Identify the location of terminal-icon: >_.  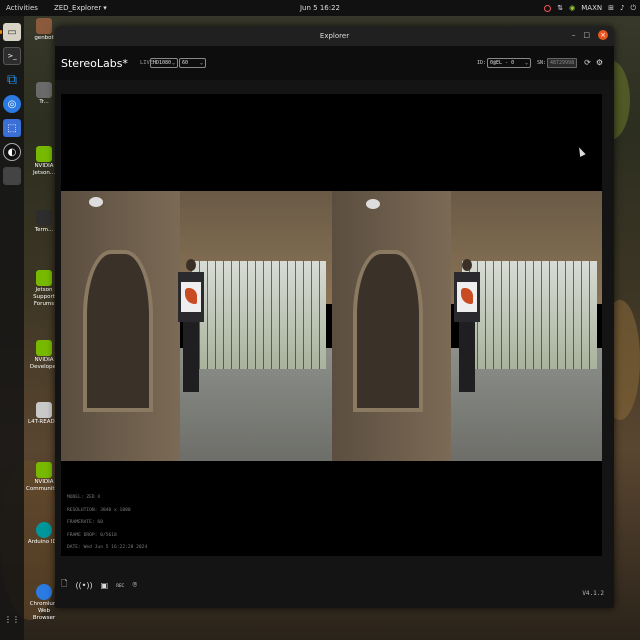
(12, 56).